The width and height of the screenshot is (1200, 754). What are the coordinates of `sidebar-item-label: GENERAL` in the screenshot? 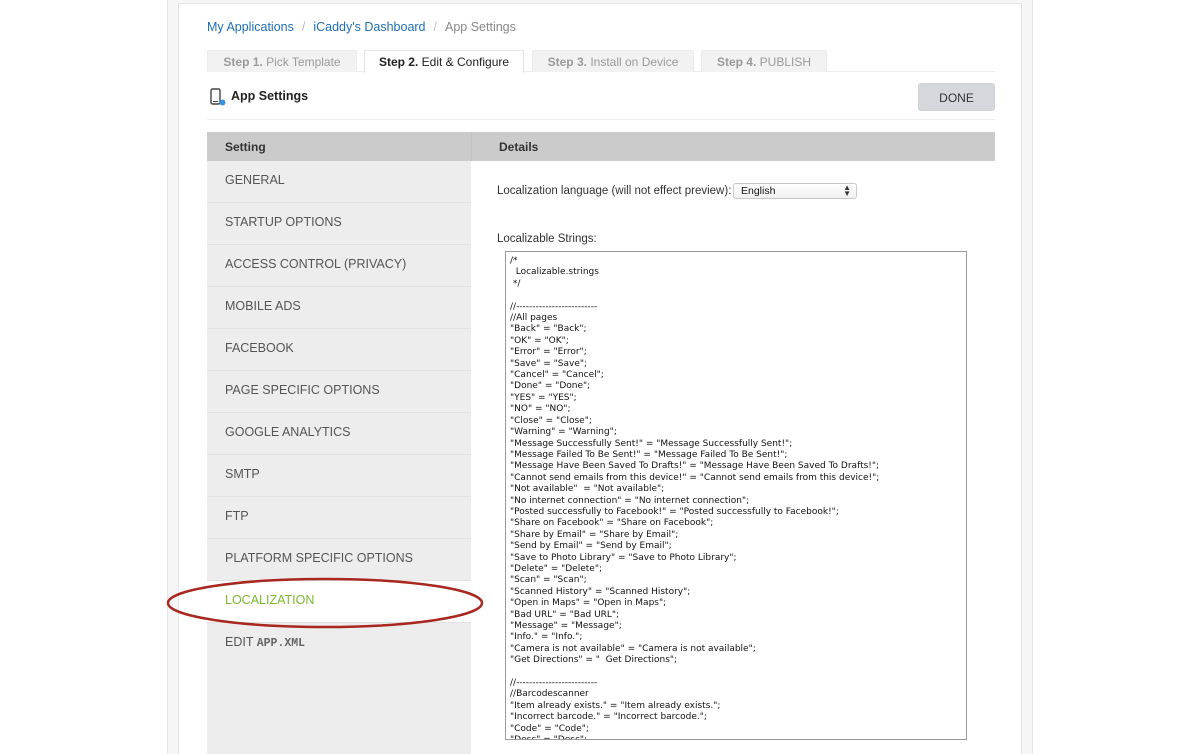 It's located at (255, 180).